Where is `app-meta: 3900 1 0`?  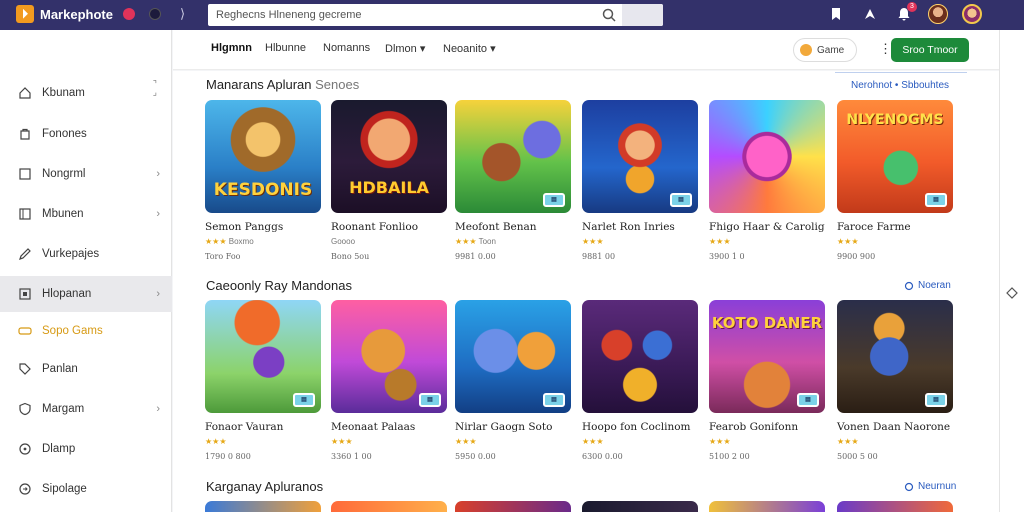 app-meta: 3900 1 0 is located at coordinates (727, 256).